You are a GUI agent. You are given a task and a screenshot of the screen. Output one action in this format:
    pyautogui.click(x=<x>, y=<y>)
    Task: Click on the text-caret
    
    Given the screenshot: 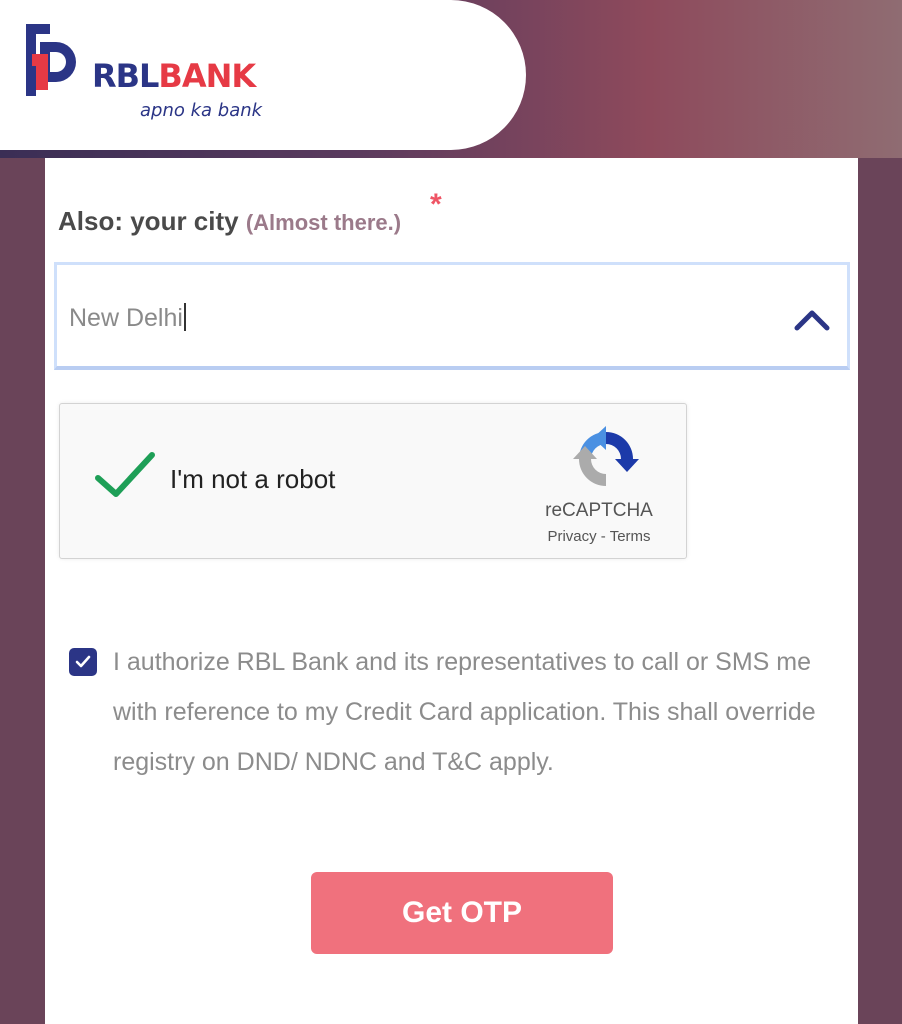 What is the action you would take?
    pyautogui.click(x=184, y=317)
    